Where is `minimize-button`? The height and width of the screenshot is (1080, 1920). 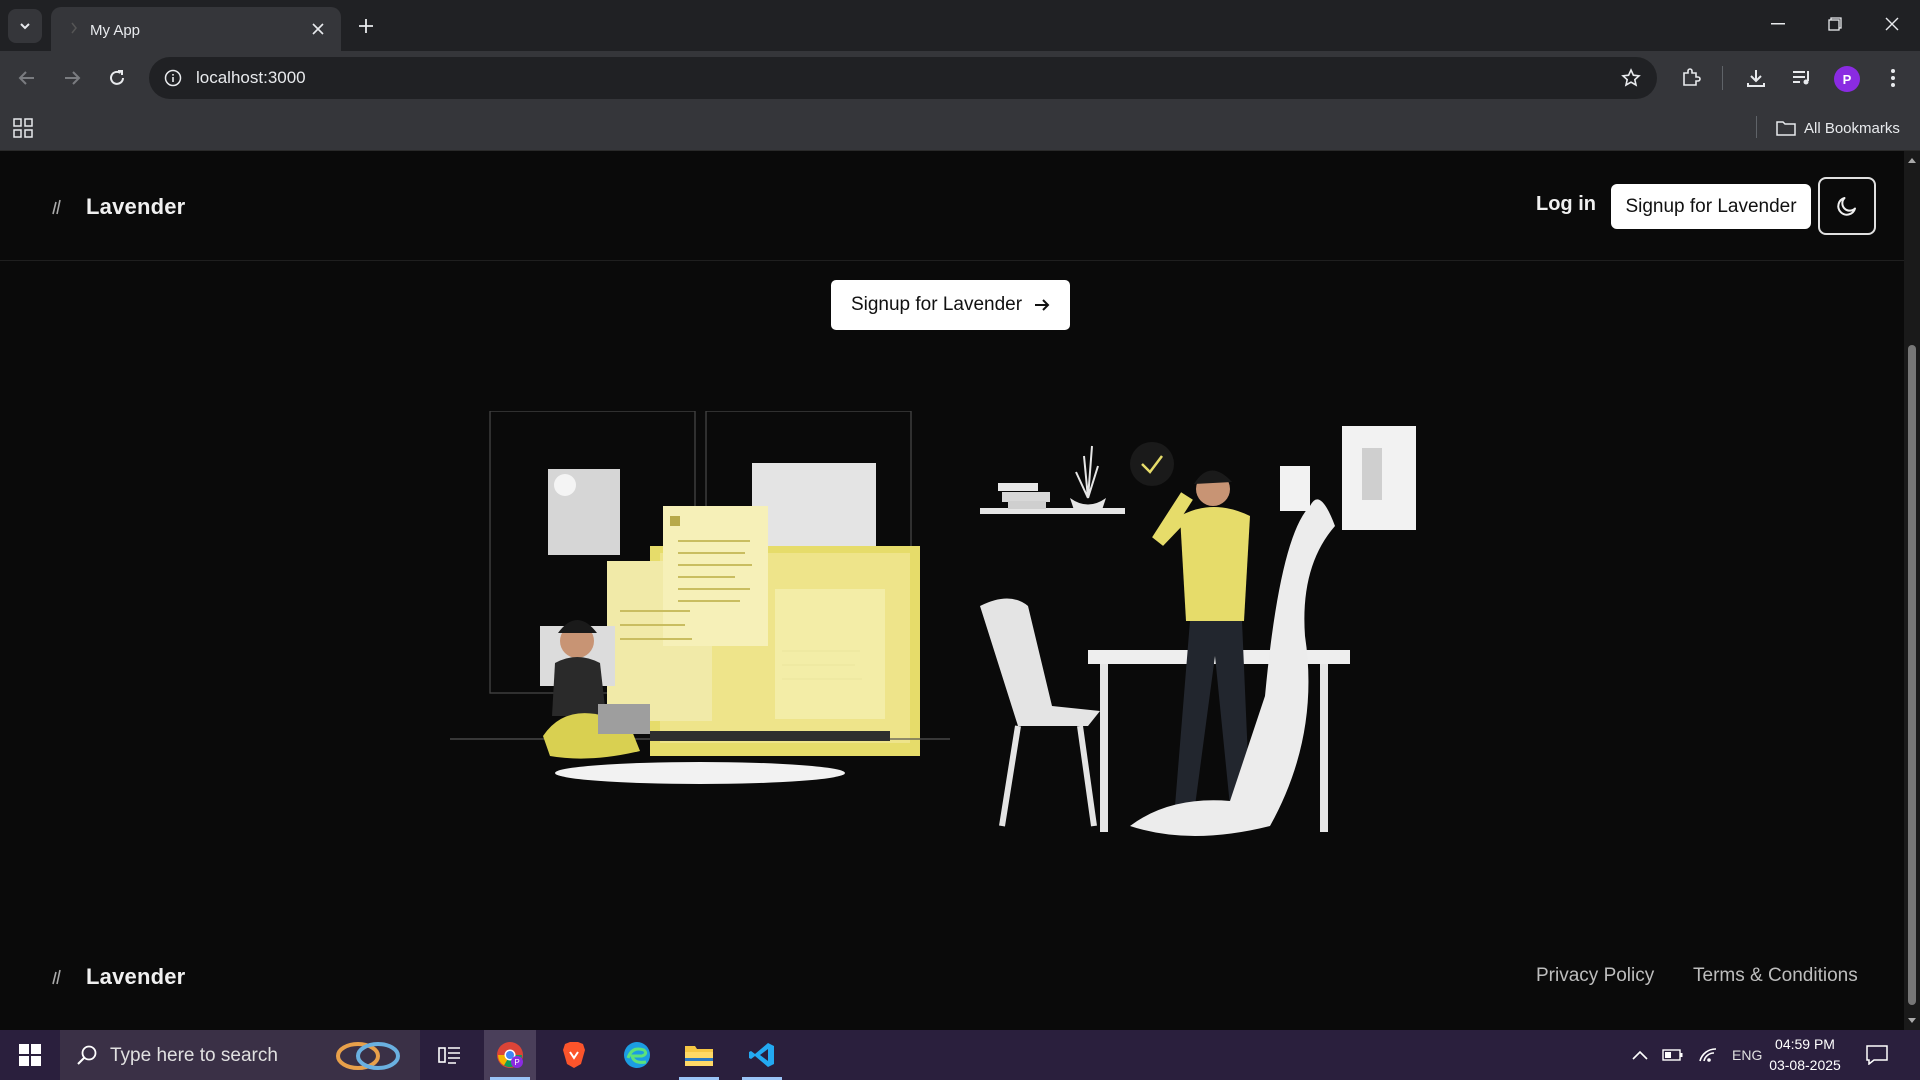 minimize-button is located at coordinates (1777, 24).